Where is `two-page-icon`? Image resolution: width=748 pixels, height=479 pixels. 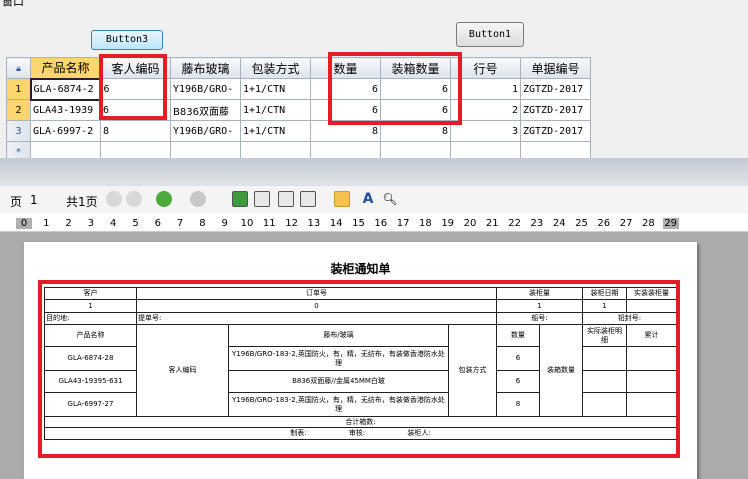 two-page-icon is located at coordinates (262, 199).